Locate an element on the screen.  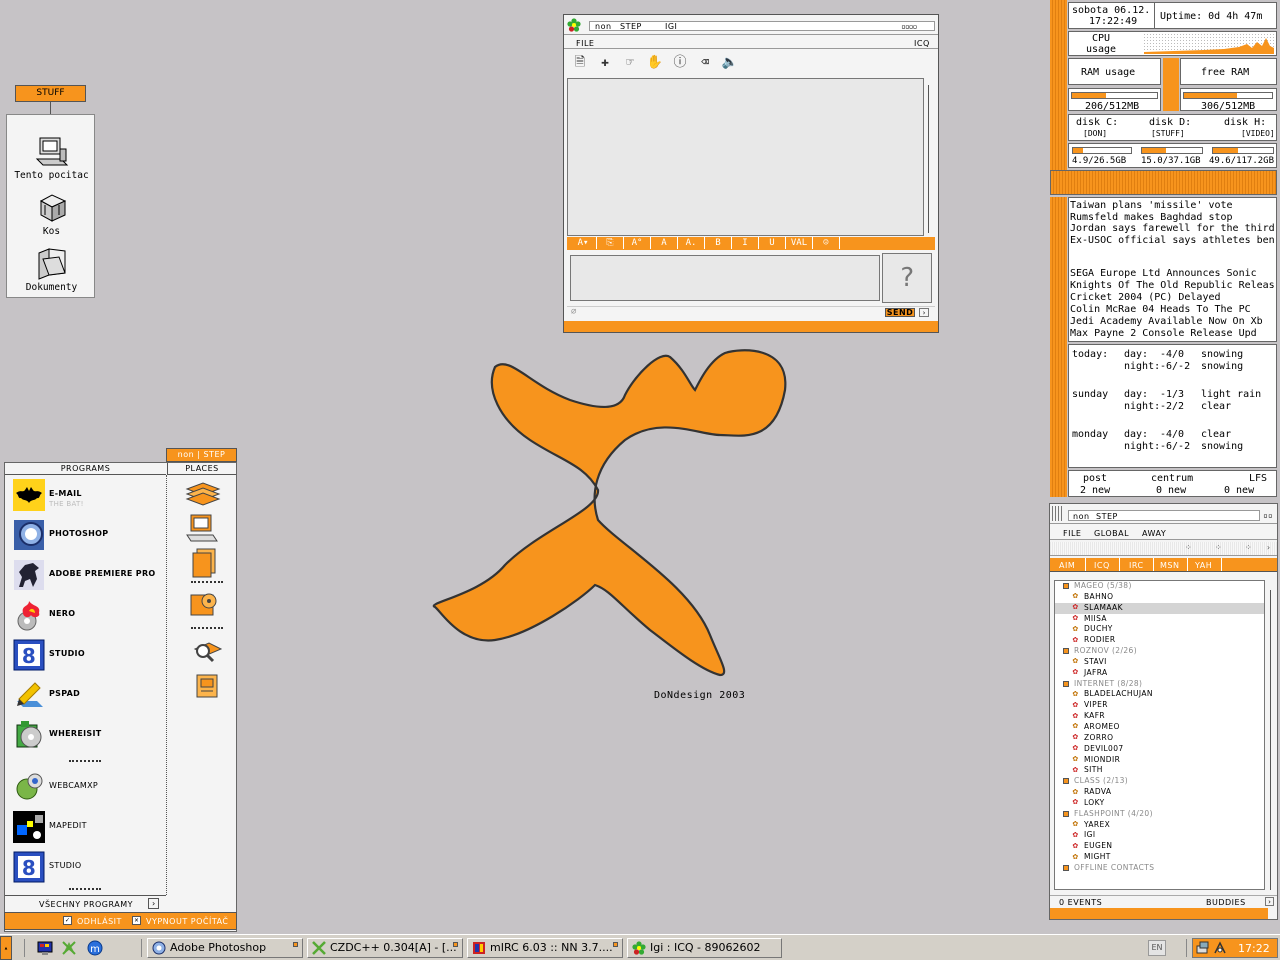
program-nero: NERO is located at coordinates (92, 617).